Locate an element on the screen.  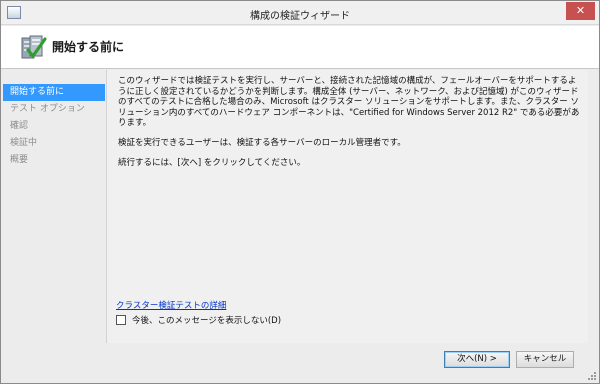
cancel-button: キャンセル is located at coordinates (545, 359).